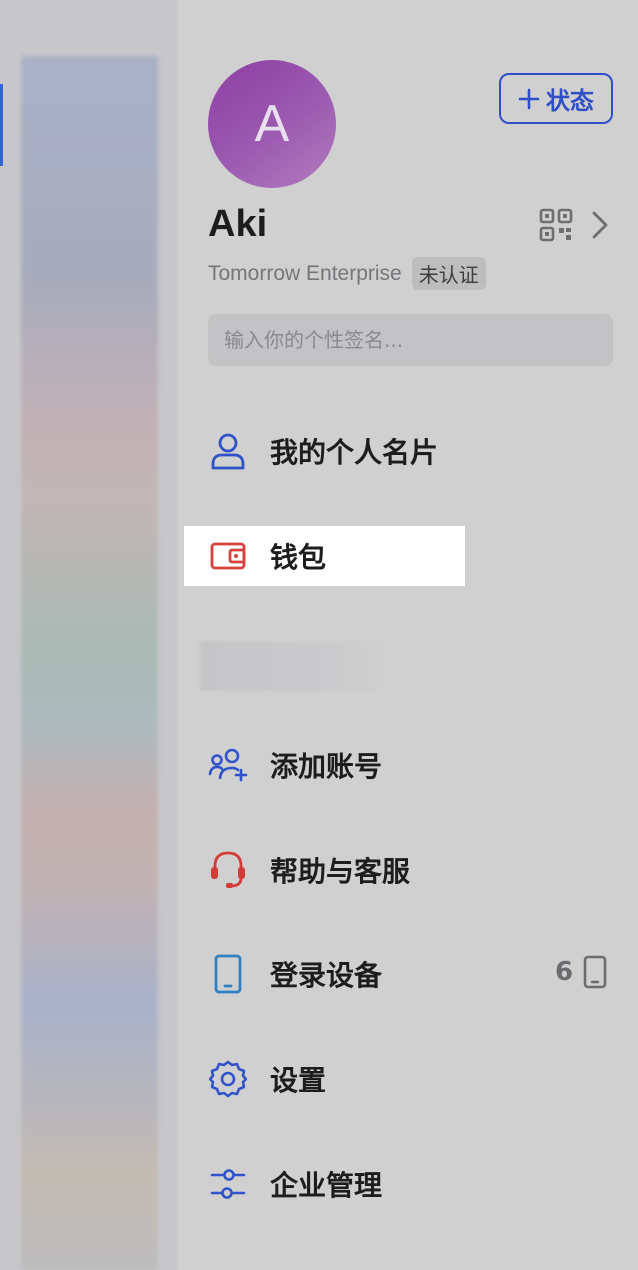 The image size is (638, 1270). I want to click on organization-name: Tomorrow Enterprise, so click(305, 273).